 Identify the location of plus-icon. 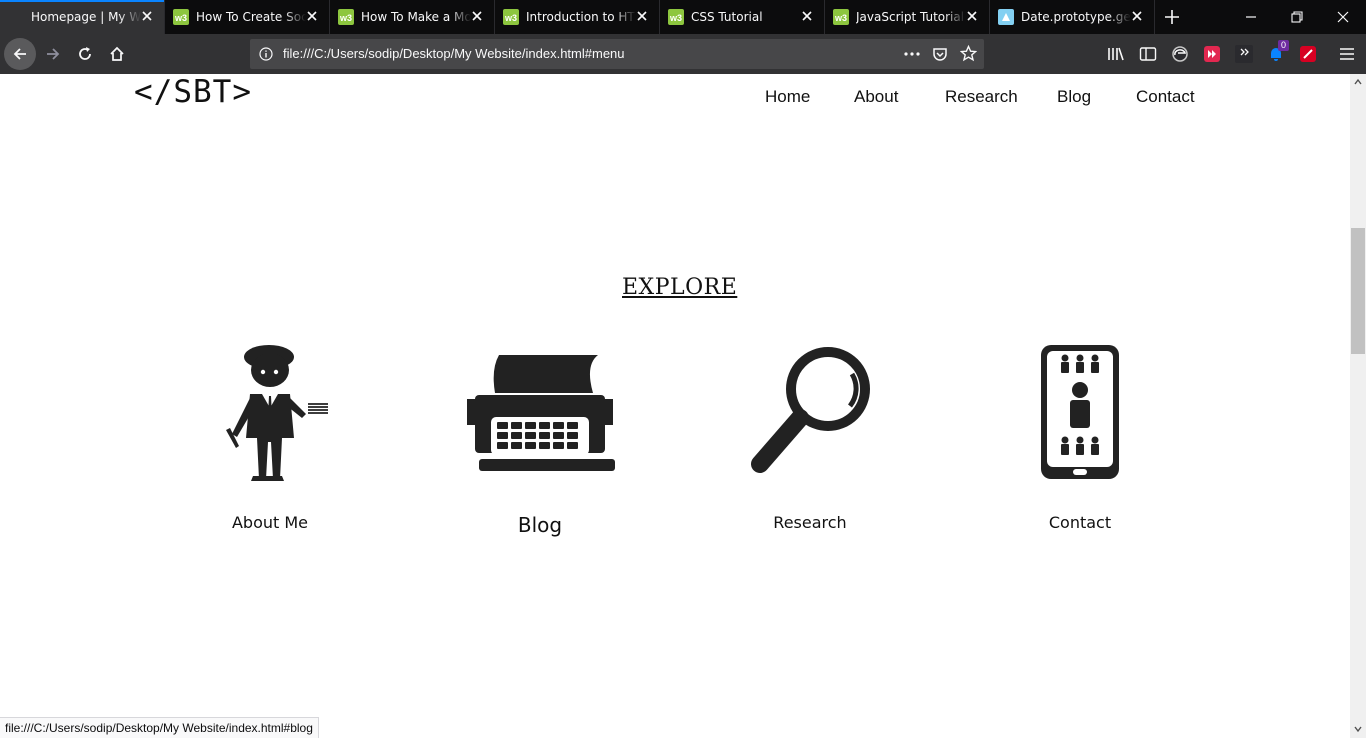
(1172, 17).